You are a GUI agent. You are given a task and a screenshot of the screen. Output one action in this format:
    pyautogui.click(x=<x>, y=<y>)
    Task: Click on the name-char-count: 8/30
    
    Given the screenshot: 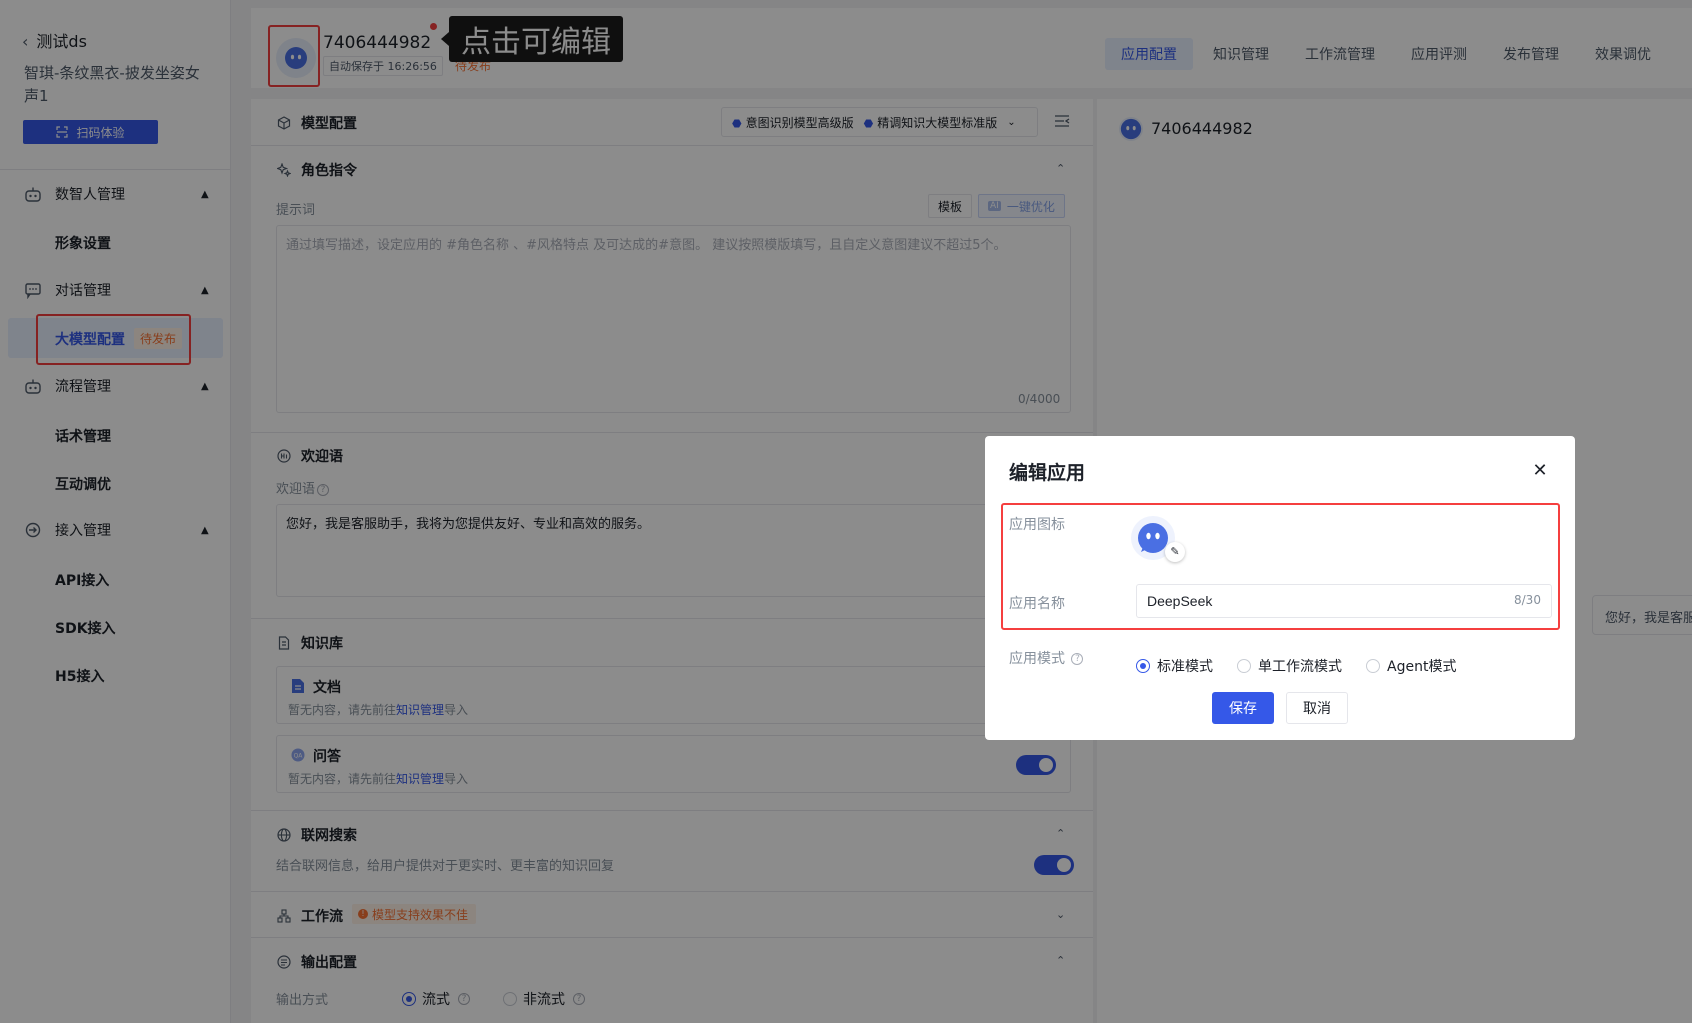 What is the action you would take?
    pyautogui.click(x=1527, y=600)
    